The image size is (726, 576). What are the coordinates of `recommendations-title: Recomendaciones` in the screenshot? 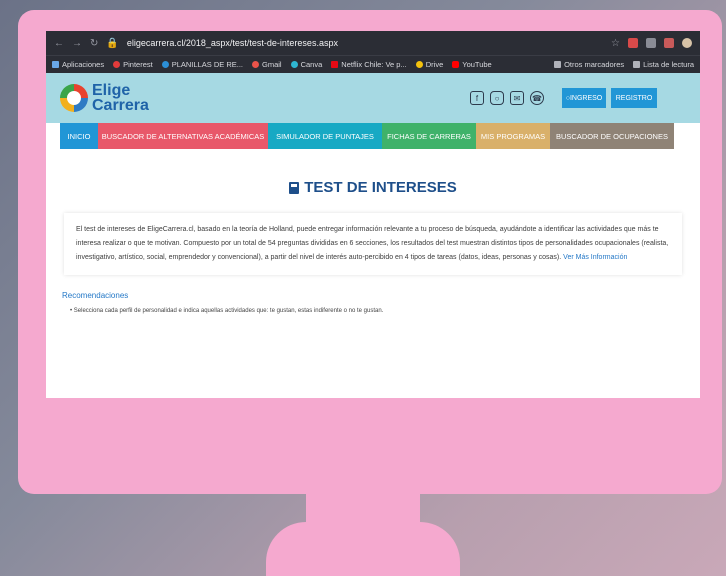 It's located at (95, 295).